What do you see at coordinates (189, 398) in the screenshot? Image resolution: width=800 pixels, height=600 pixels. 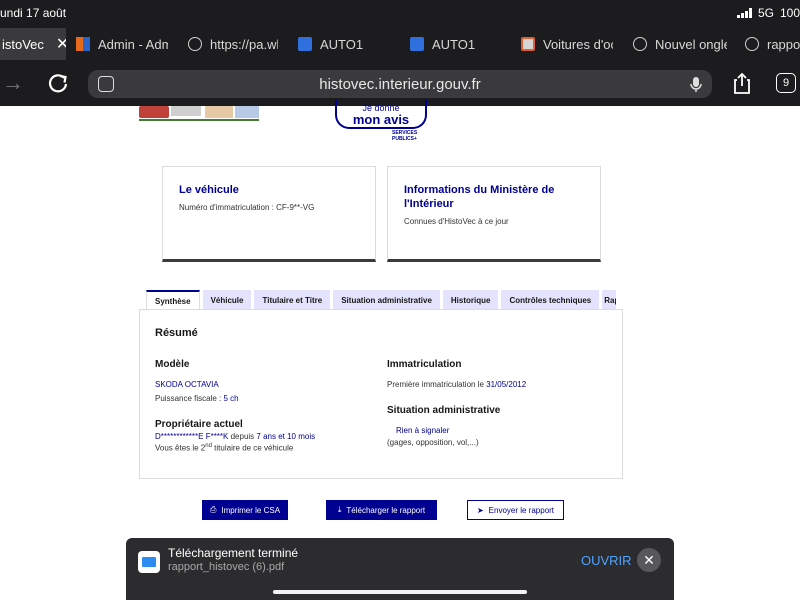 I see `fiscal-label: Puissance fiscale :` at bounding box center [189, 398].